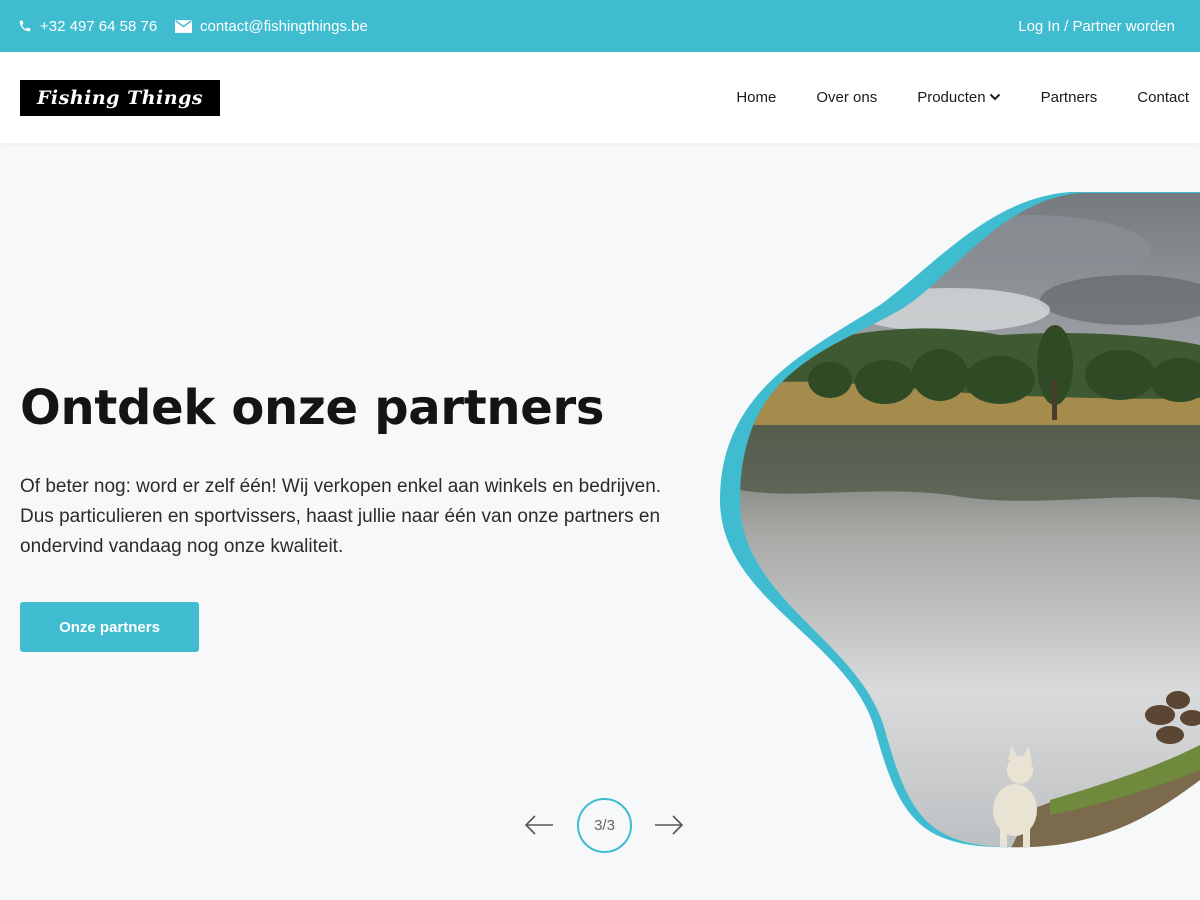 The width and height of the screenshot is (1200, 900). What do you see at coordinates (604, 825) in the screenshot?
I see `slide-counter: 3/3` at bounding box center [604, 825].